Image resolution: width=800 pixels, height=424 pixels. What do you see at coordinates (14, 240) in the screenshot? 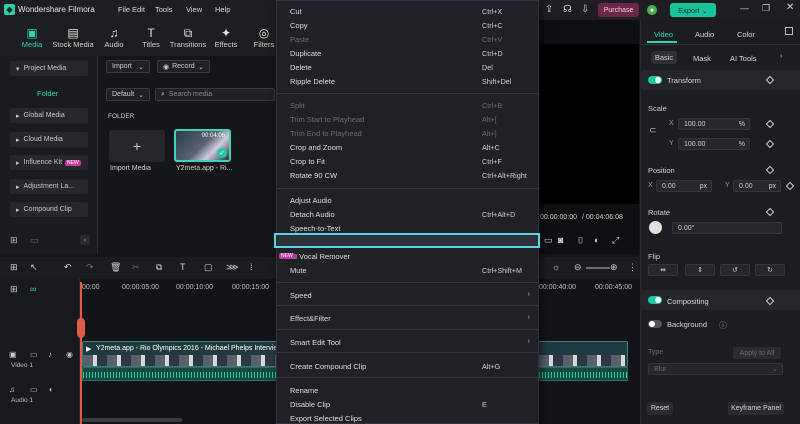
I see `new-folder-icon: ⊞` at bounding box center [14, 240].